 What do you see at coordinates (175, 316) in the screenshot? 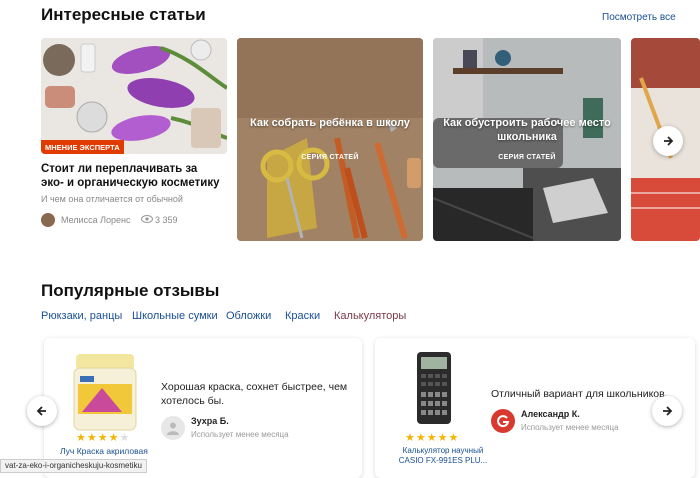
I see `tab-school-bags: Школьные сумки` at bounding box center [175, 316].